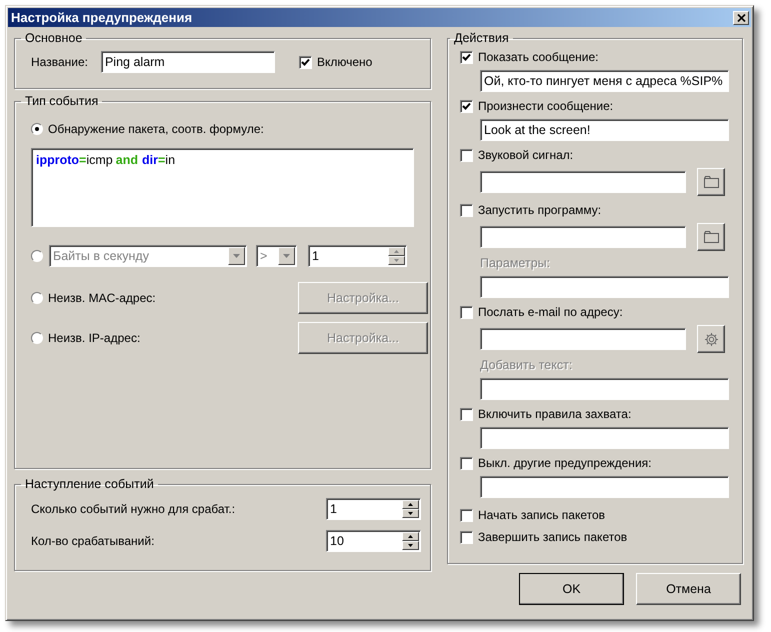 The image size is (771, 632). What do you see at coordinates (373, 541) in the screenshot?
I see `count-spinbox: 10` at bounding box center [373, 541].